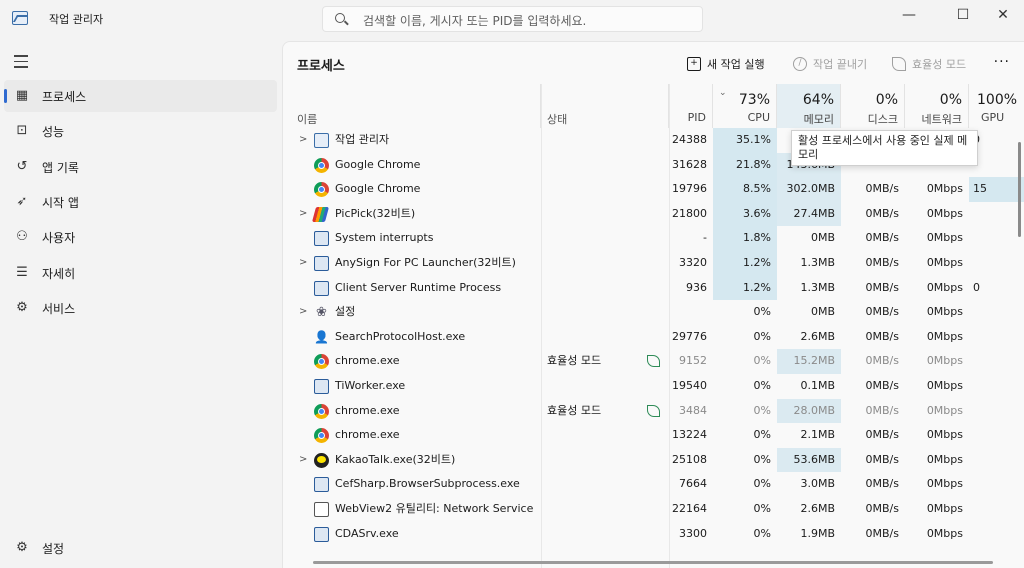  What do you see at coordinates (22, 131) in the screenshot?
I see `performance-icon: ⊡` at bounding box center [22, 131].